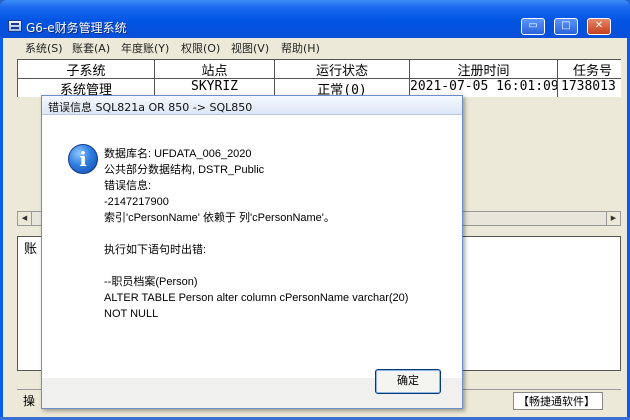 The height and width of the screenshot is (420, 630). Describe the element at coordinates (128, 186) in the screenshot. I see `msg-line: 错误信息:` at that location.